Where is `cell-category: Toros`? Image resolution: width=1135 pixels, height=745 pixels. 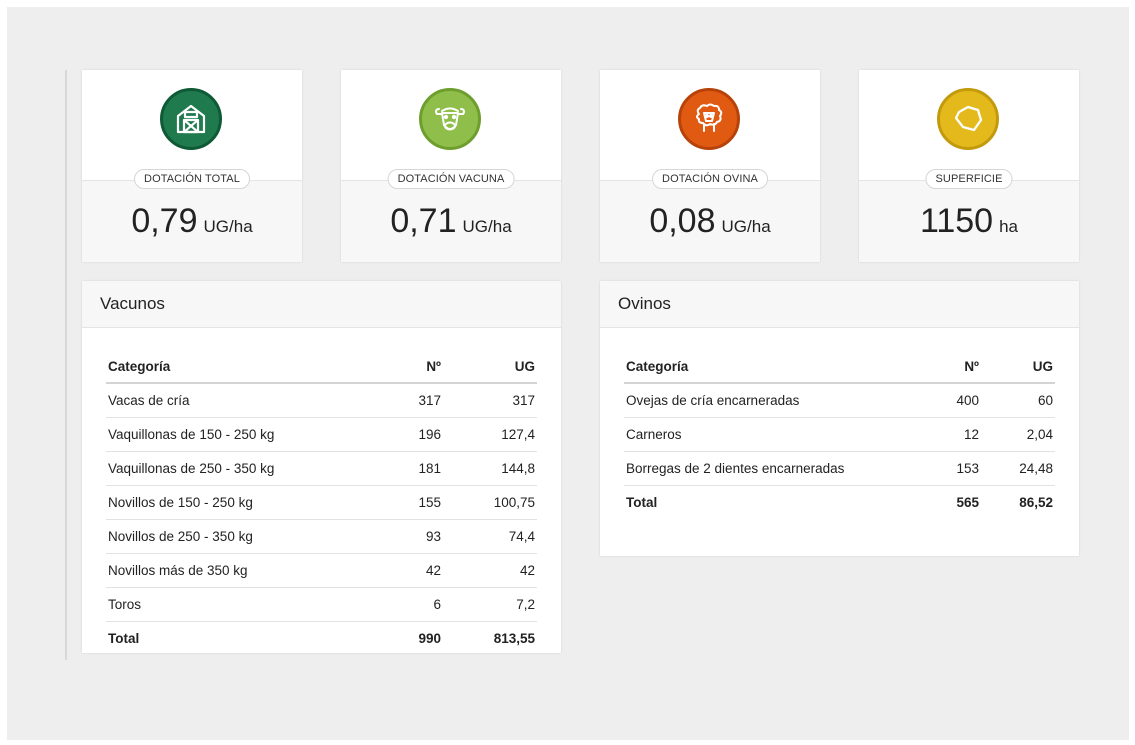
cell-category: Toros is located at coordinates (237, 604).